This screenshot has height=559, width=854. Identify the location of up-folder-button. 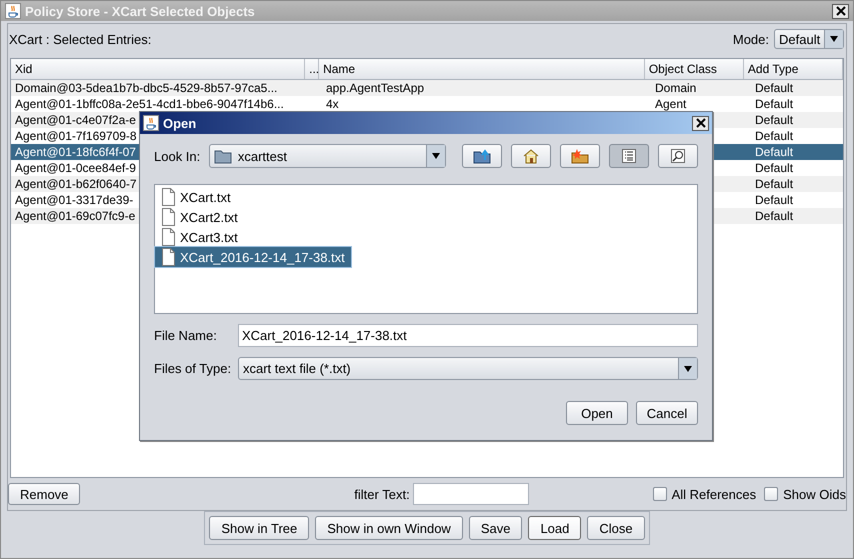
(482, 156).